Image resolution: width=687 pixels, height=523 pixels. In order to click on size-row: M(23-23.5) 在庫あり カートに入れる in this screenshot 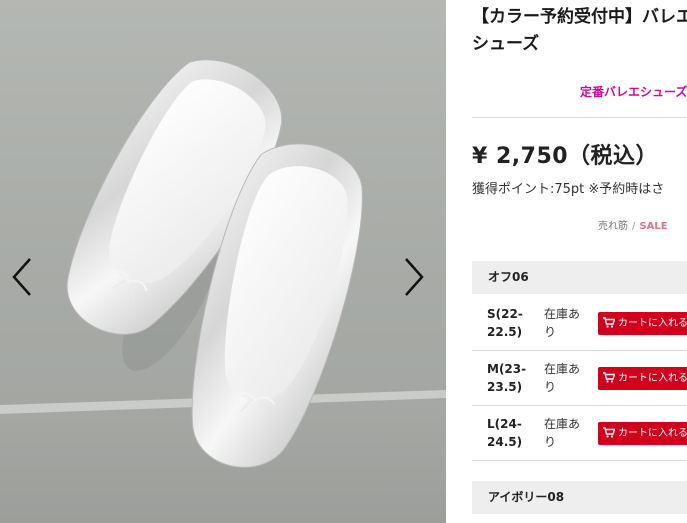, I will do `click(579, 378)`.